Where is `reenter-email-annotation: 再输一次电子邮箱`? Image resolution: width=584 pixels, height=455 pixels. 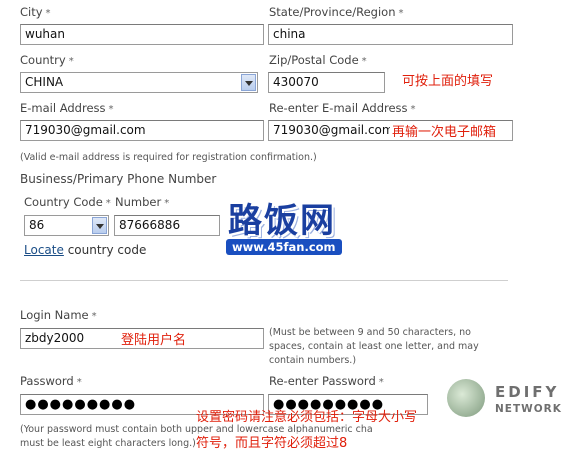
reenter-email-annotation: 再输一次电子邮箱 is located at coordinates (444, 130).